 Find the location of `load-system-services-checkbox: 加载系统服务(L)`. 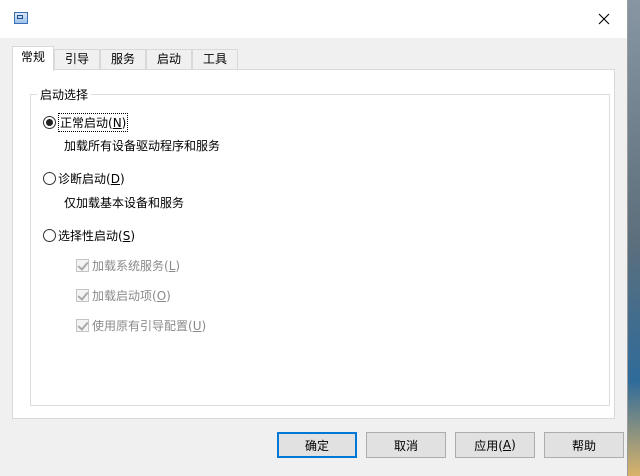

load-system-services-checkbox: 加载系统服务(L) is located at coordinates (128, 265).